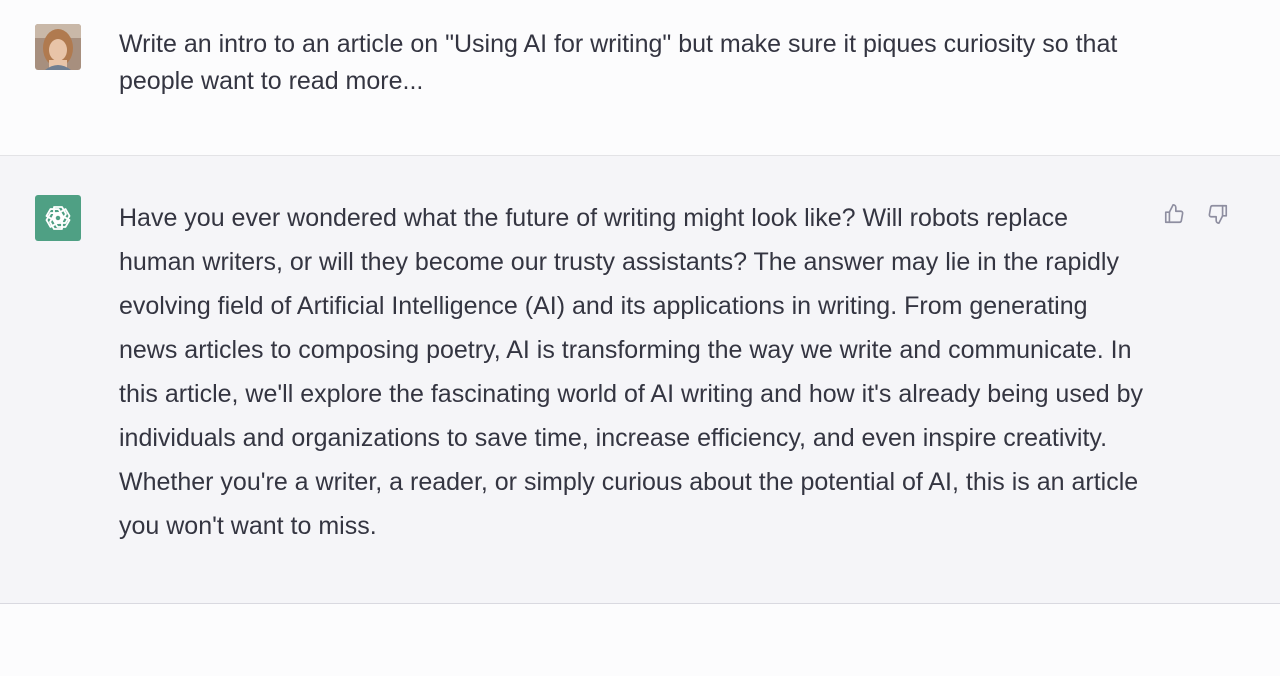 The image size is (1280, 676). Describe the element at coordinates (1174, 214) in the screenshot. I see `thumbs-up-icon` at that location.